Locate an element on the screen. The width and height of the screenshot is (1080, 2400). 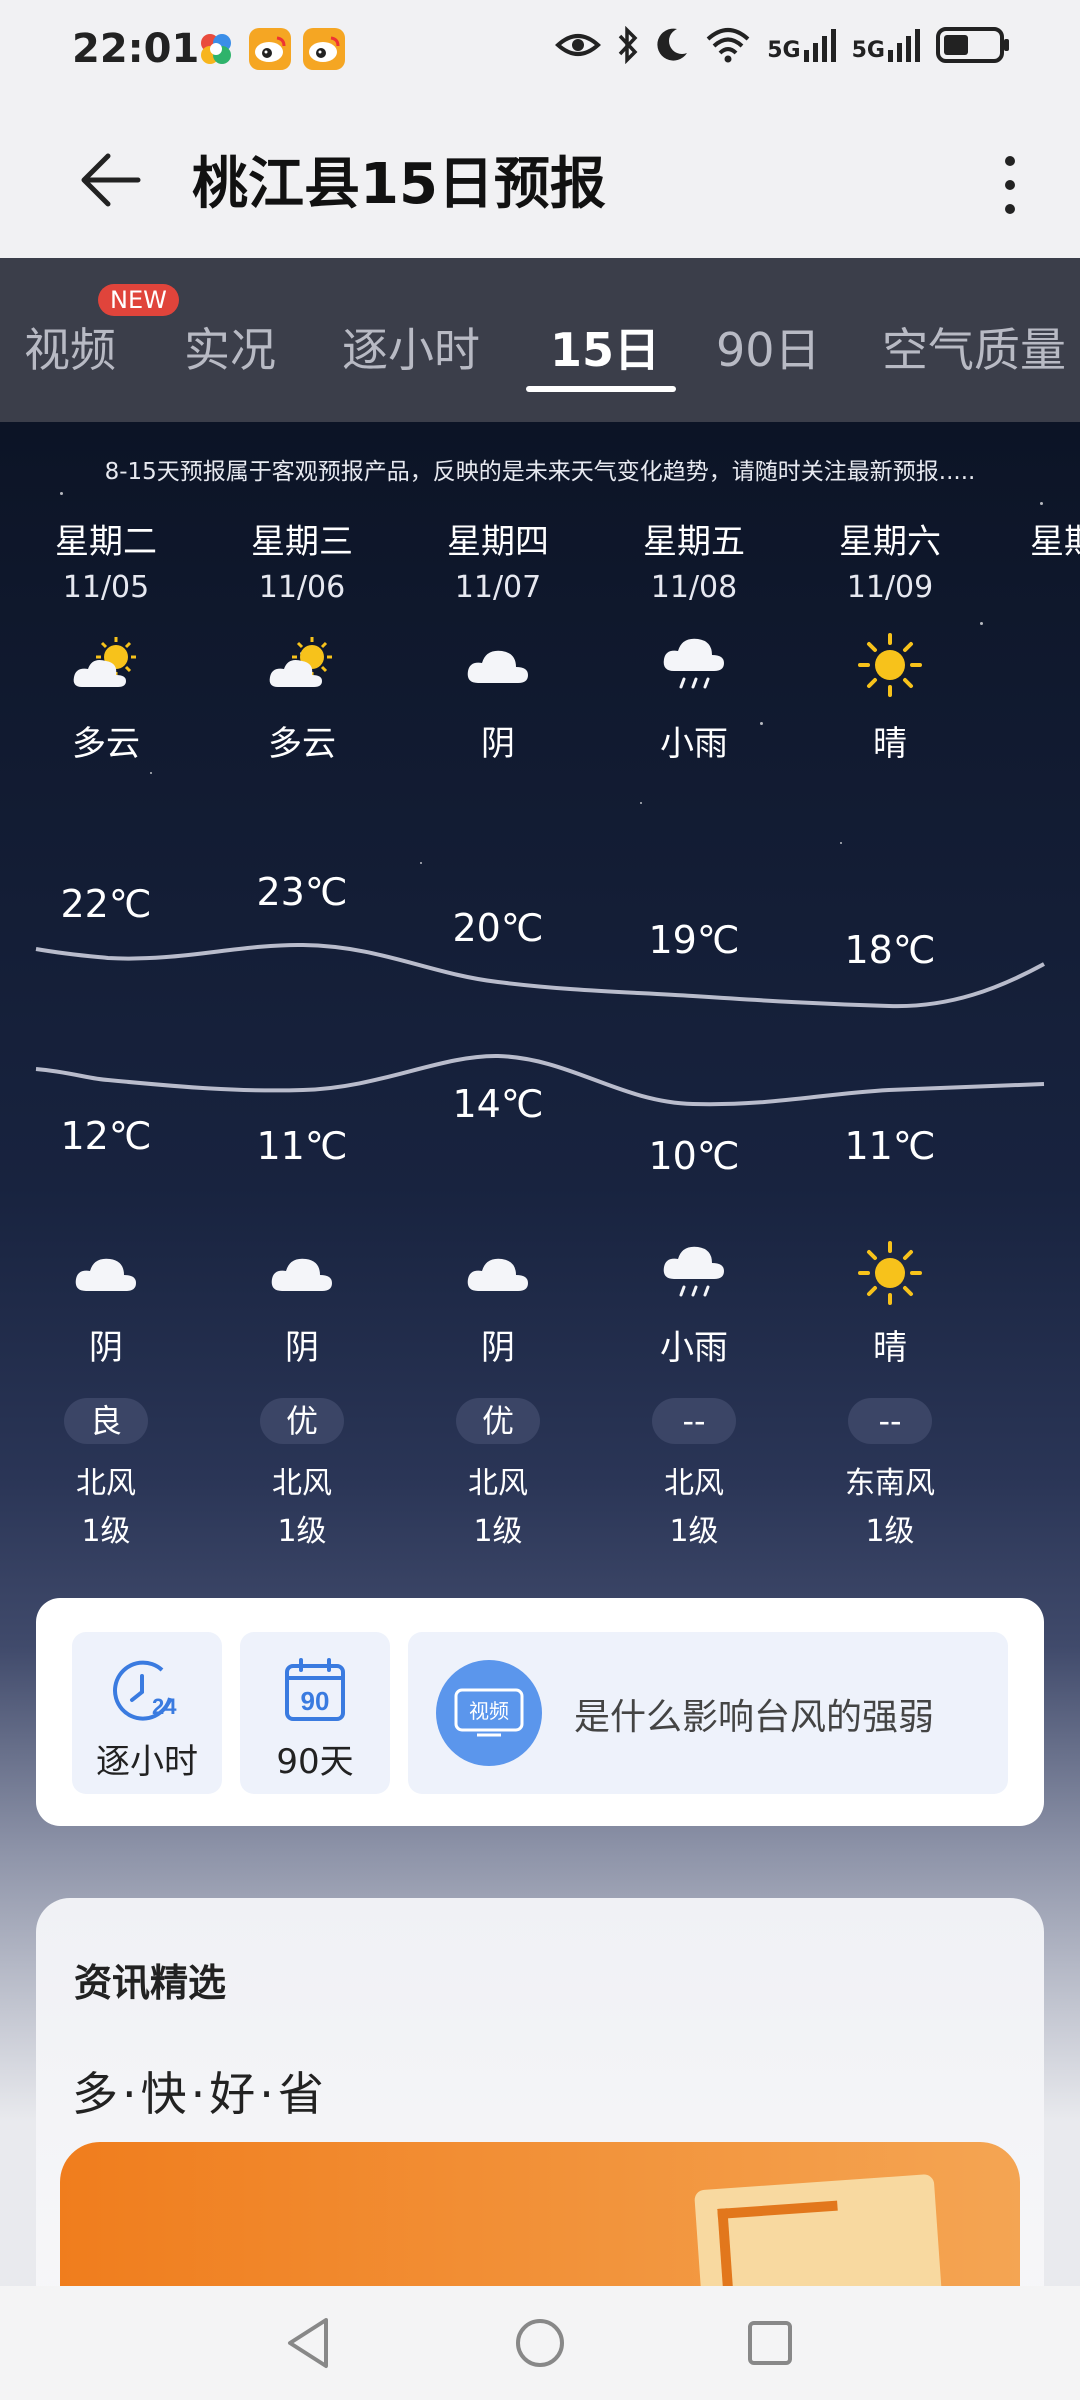
back-arrow-icon is located at coordinates (111, 180).